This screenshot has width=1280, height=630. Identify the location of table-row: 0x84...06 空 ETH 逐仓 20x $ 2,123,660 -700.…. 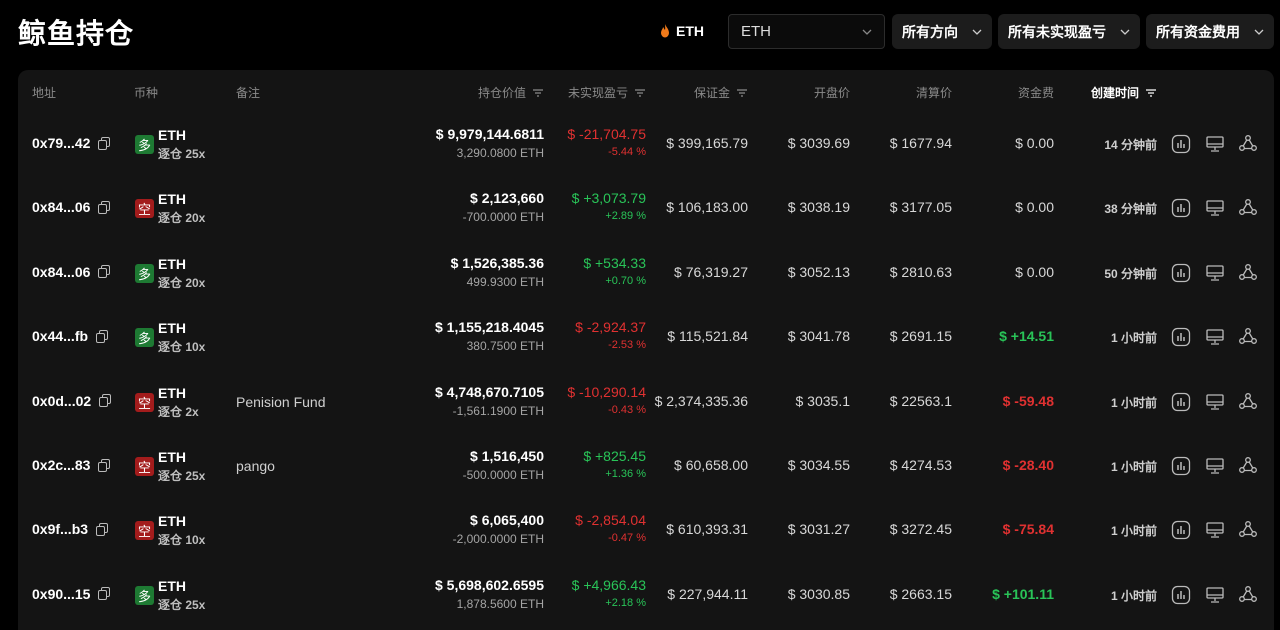
(646, 209).